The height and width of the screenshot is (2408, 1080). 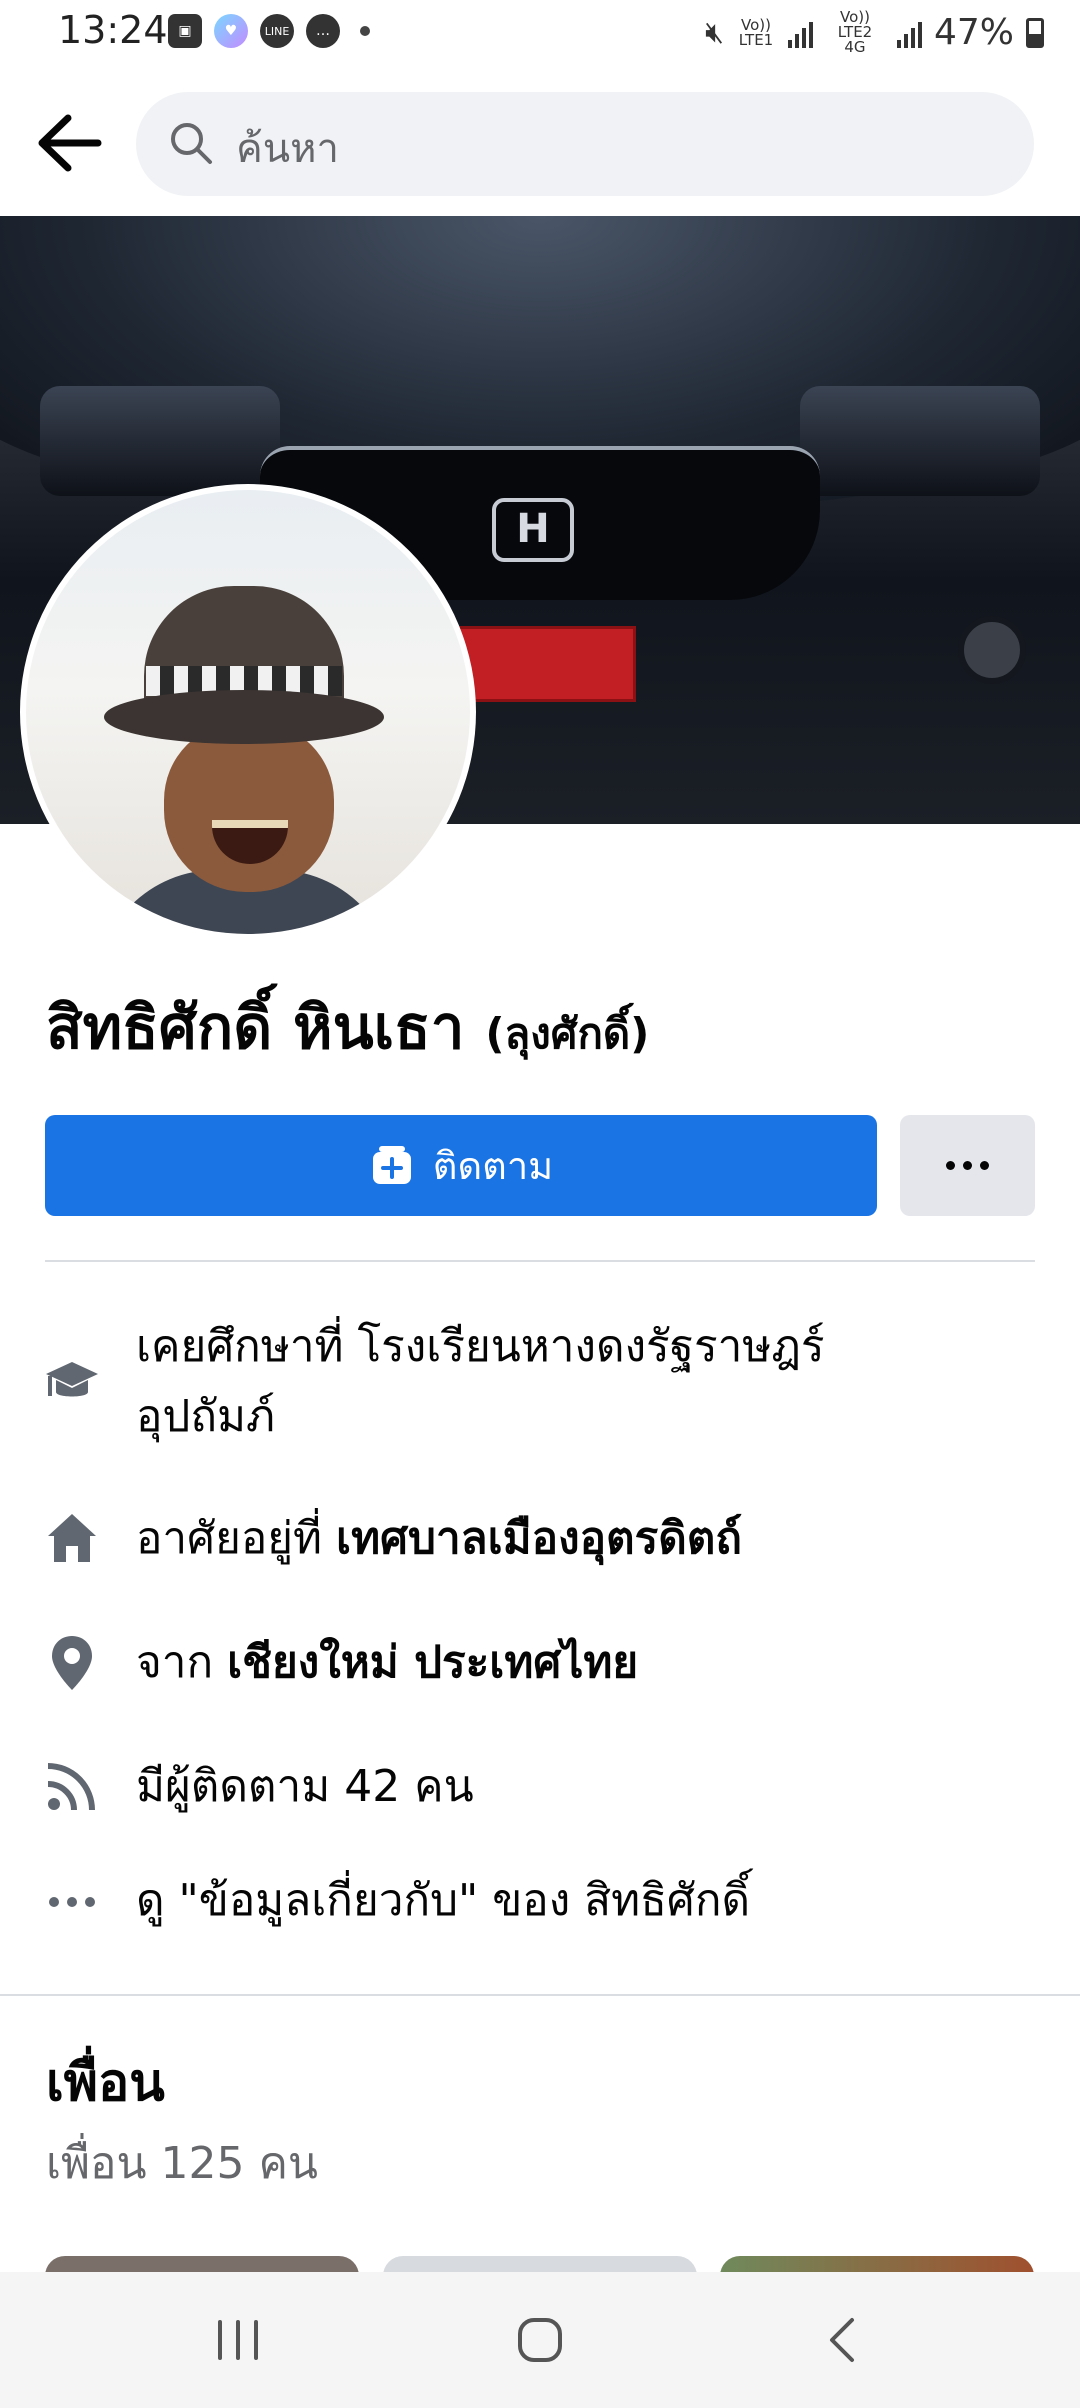 I want to click on more-options-button, so click(x=967, y=1165).